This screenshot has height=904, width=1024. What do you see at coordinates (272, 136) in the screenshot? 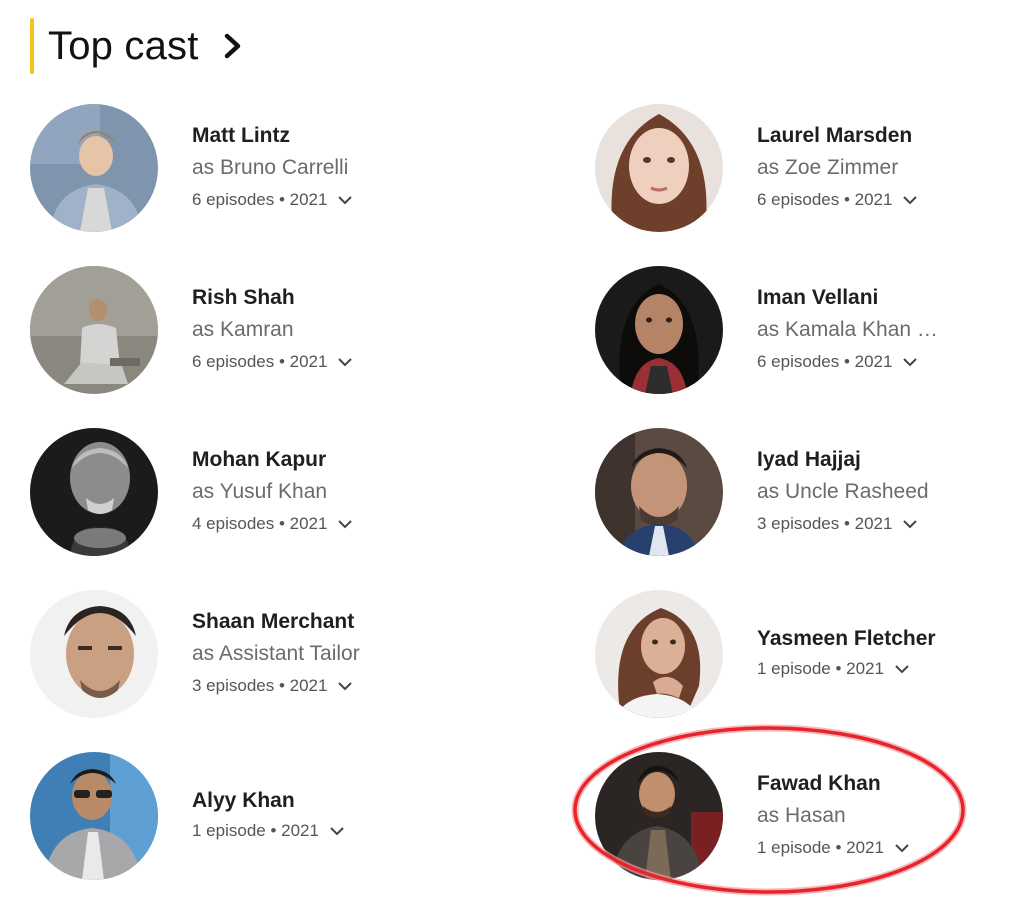
I see `actor-name: Matt Lintz` at bounding box center [272, 136].